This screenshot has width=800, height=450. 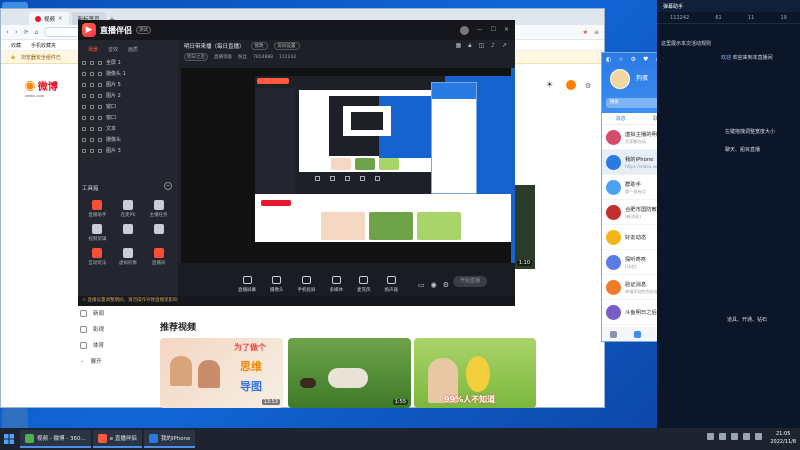 What do you see at coordinates (128, 128) in the screenshot?
I see `scene-item: 文本` at bounding box center [128, 128].